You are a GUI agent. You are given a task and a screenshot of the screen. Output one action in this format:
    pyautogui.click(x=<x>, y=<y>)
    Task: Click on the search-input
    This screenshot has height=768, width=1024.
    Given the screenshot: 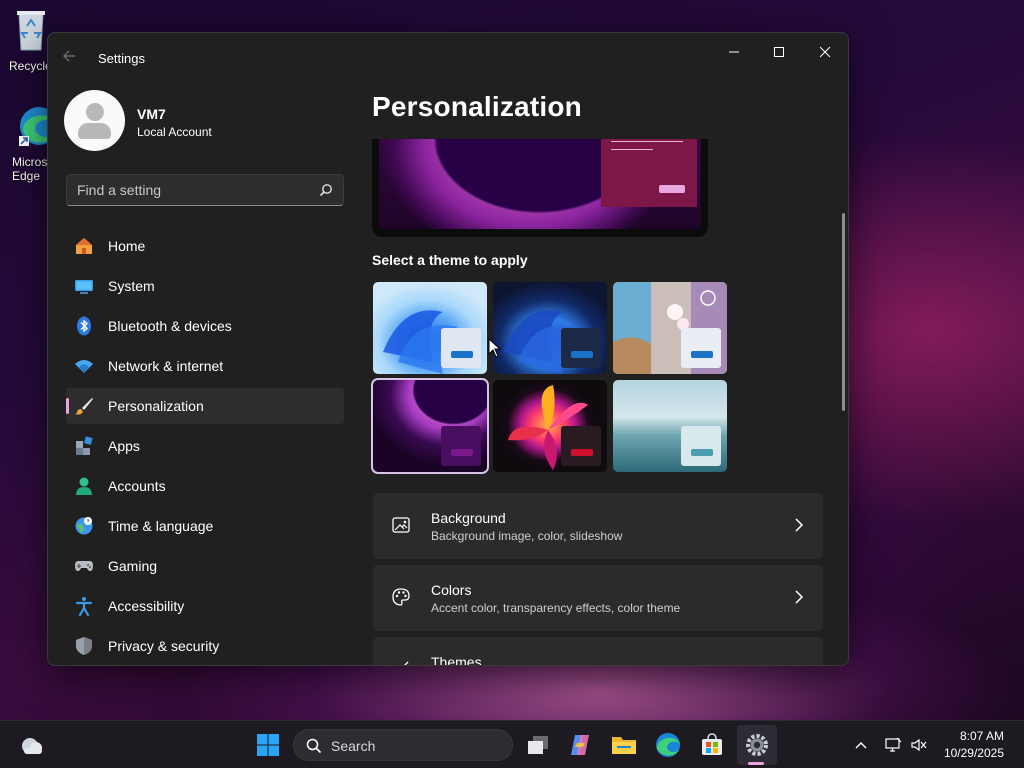 What is the action you would take?
    pyautogui.click(x=187, y=190)
    